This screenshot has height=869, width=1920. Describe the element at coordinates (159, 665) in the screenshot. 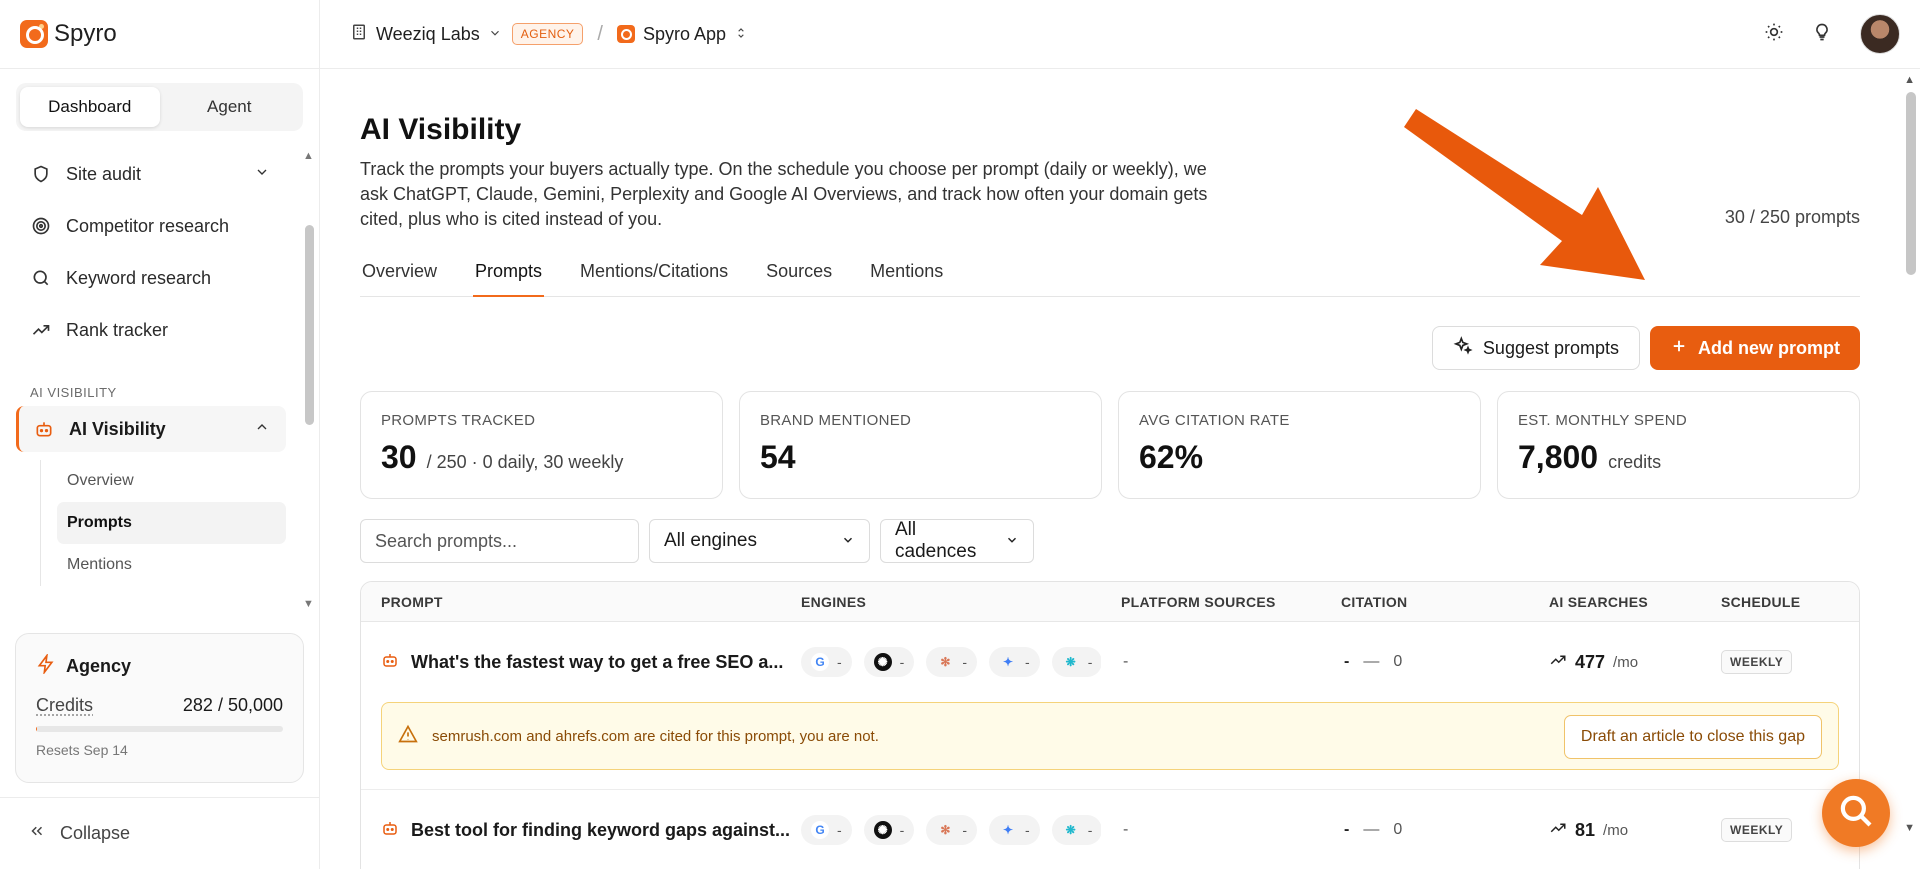

I see `agency-title: Agency` at that location.